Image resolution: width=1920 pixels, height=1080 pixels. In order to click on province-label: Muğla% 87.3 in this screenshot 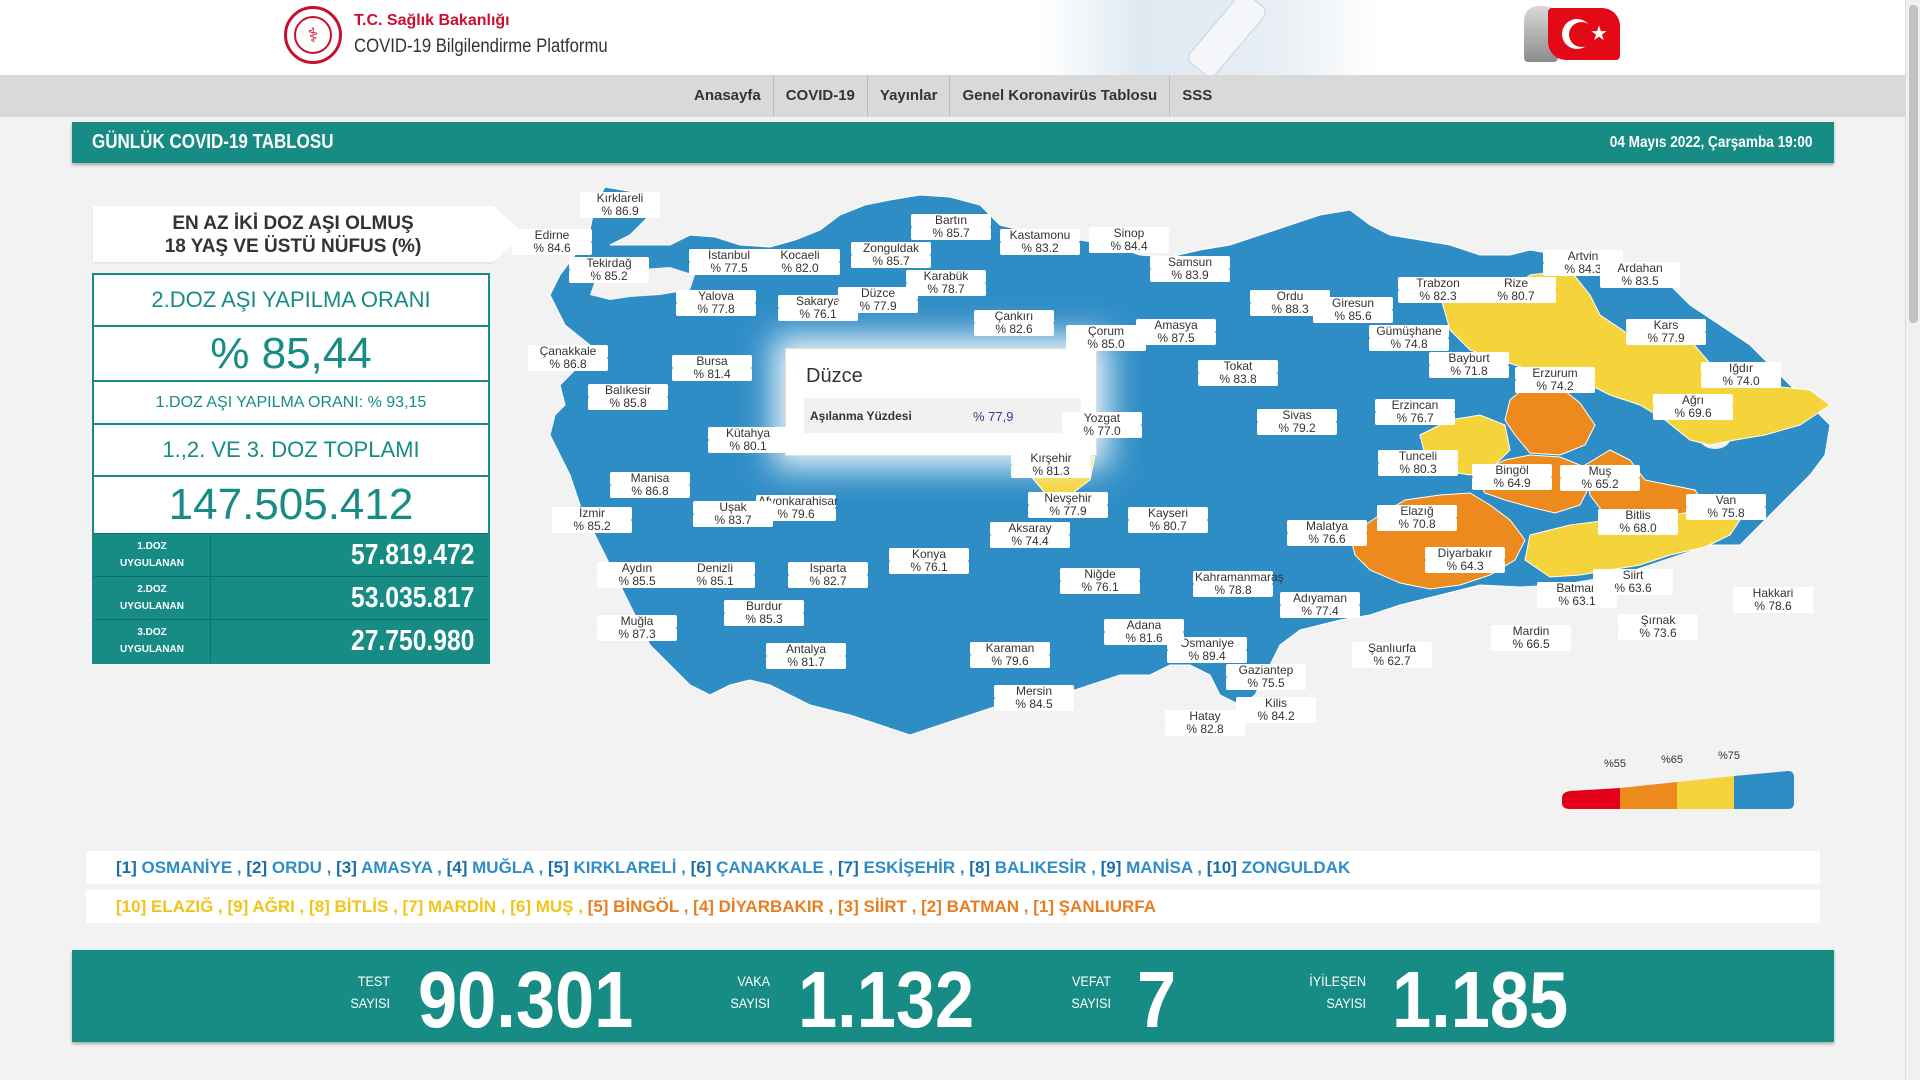, I will do `click(637, 628)`.